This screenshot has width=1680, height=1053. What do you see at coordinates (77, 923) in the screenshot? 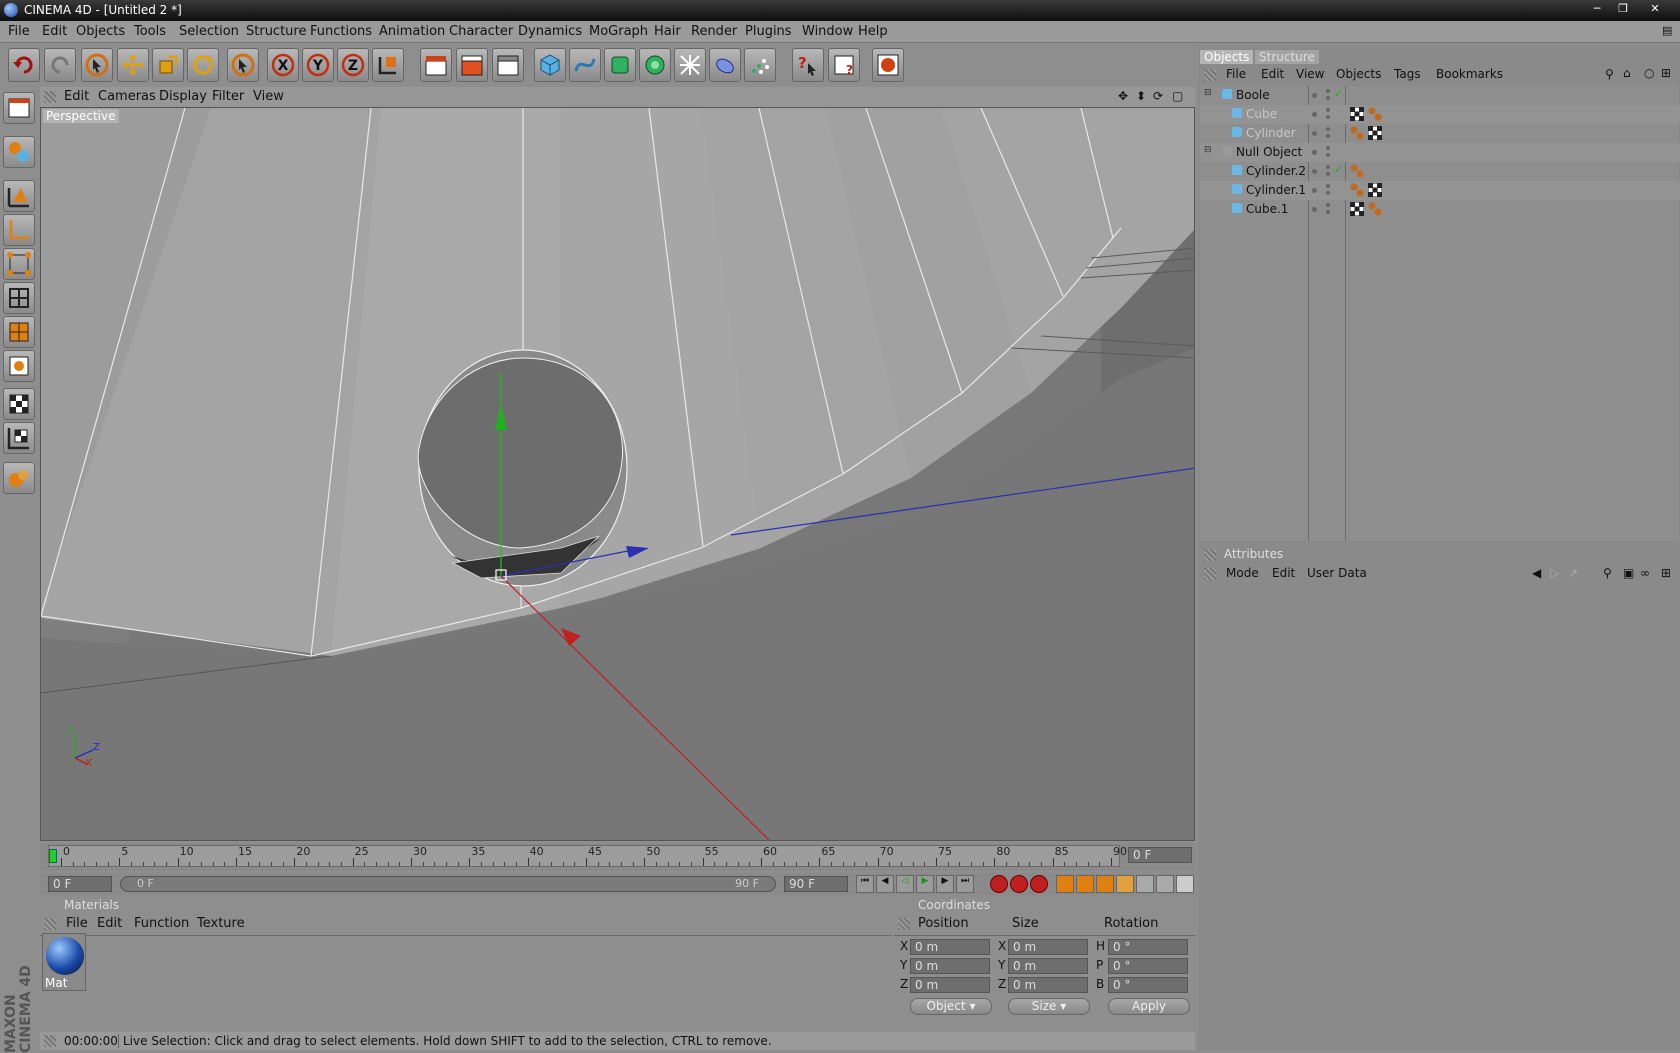
I see `materials-menu-file: File` at bounding box center [77, 923].